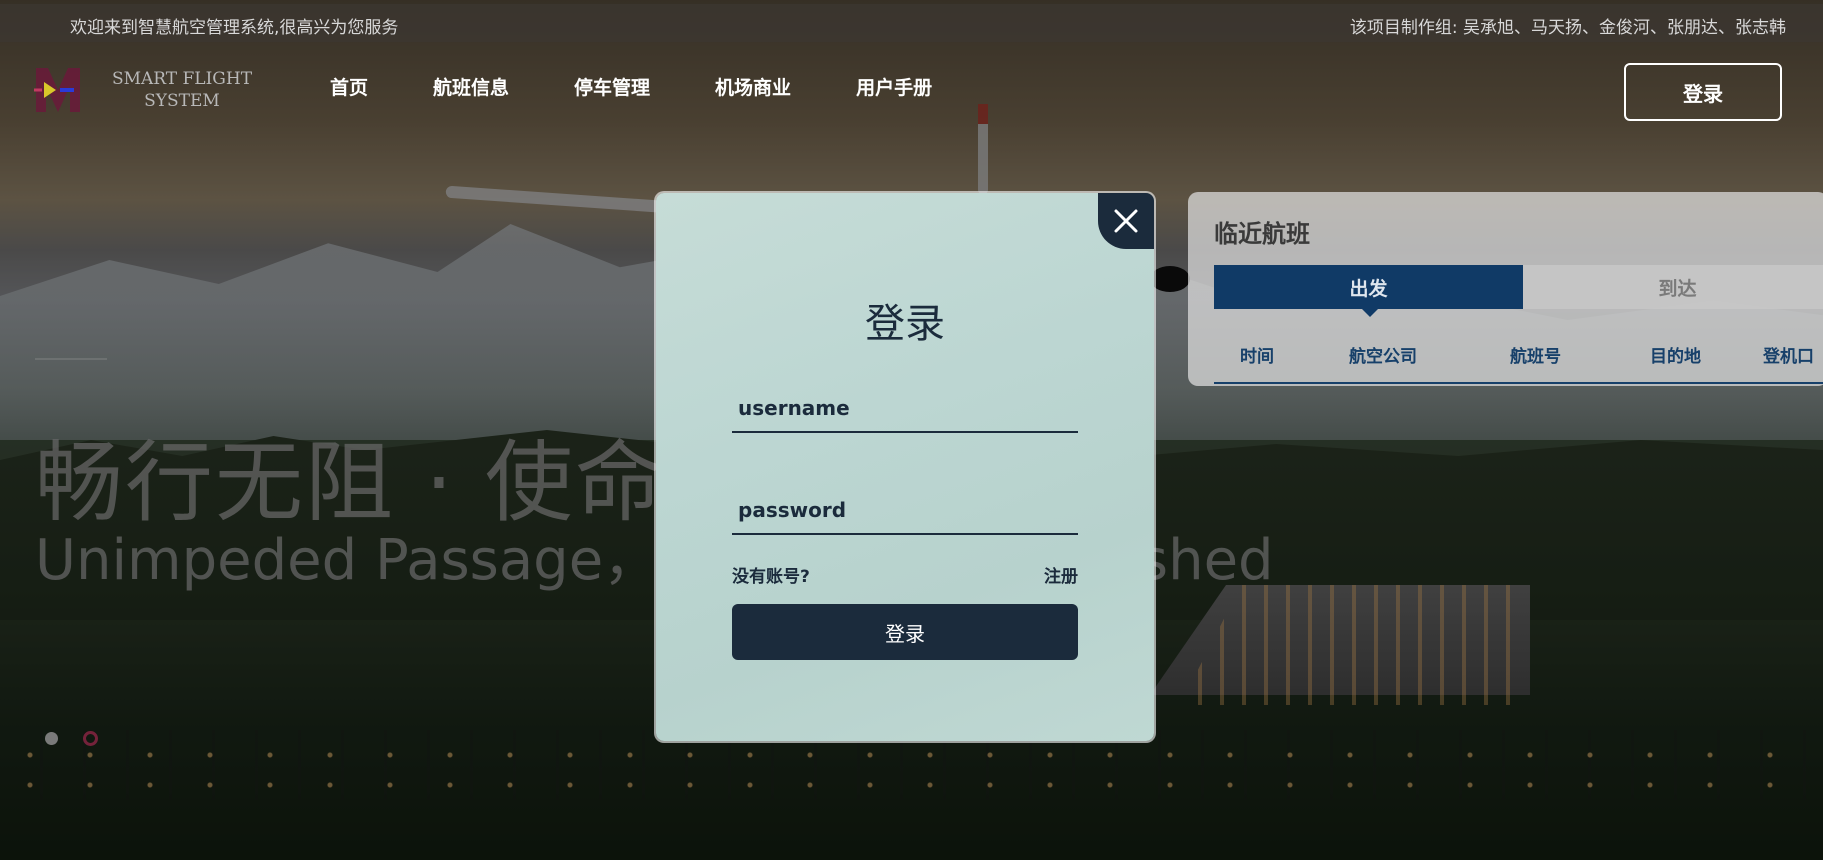 The image size is (1823, 860). Describe the element at coordinates (753, 86) in the screenshot. I see `nav-item-commerce: 机场商业` at that location.